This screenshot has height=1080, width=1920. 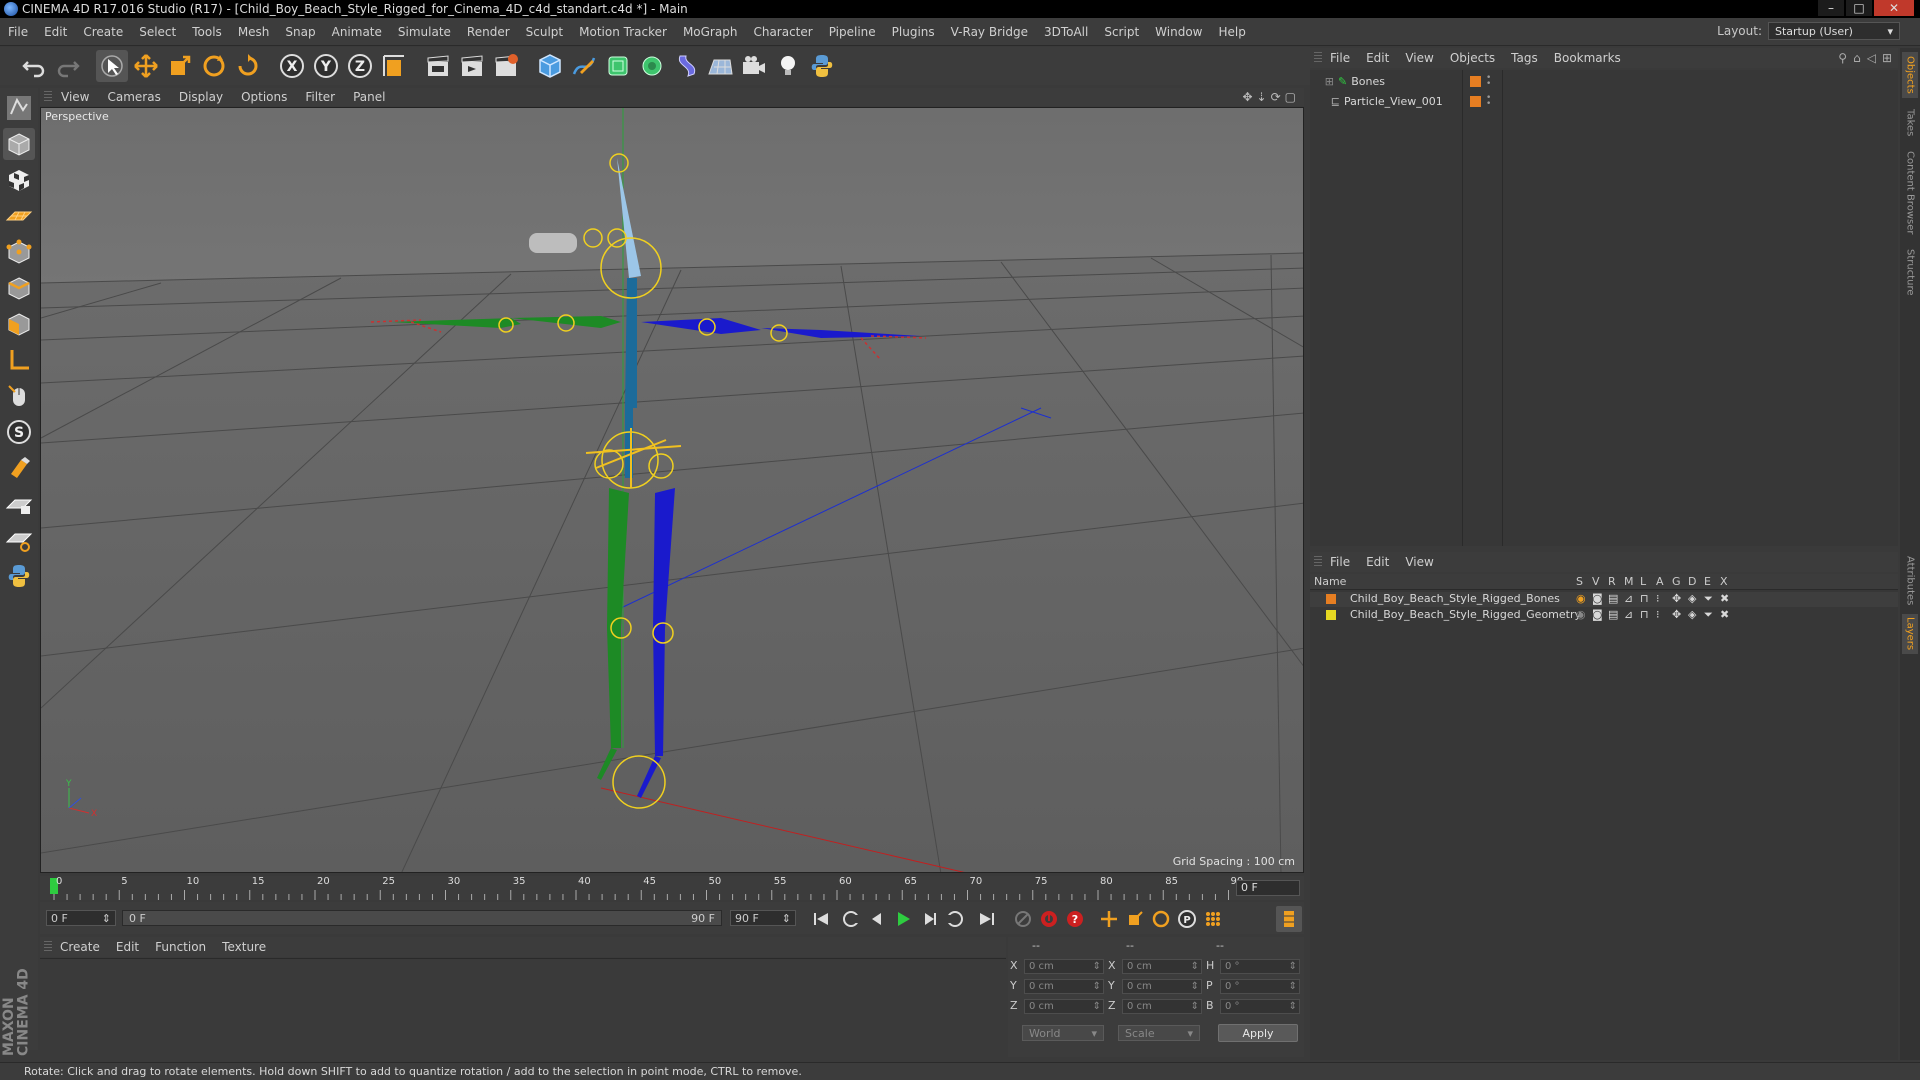 I want to click on menu-pipeline: Pipeline, so click(x=852, y=32).